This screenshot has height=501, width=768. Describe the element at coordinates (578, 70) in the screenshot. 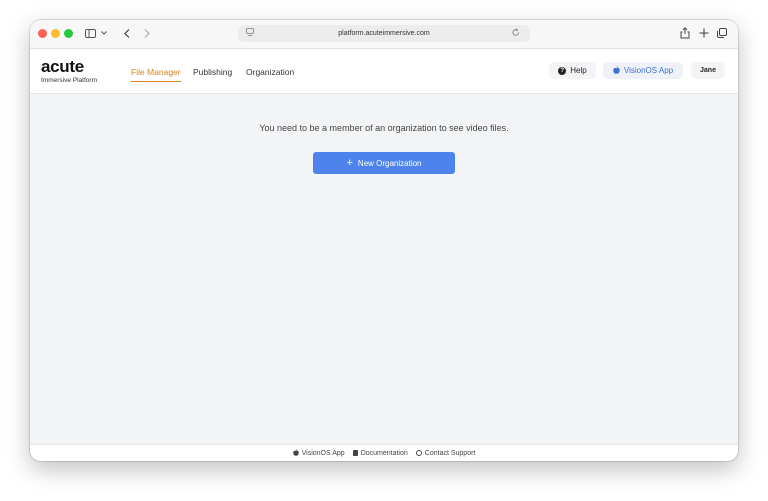

I see `help-label: Help` at that location.